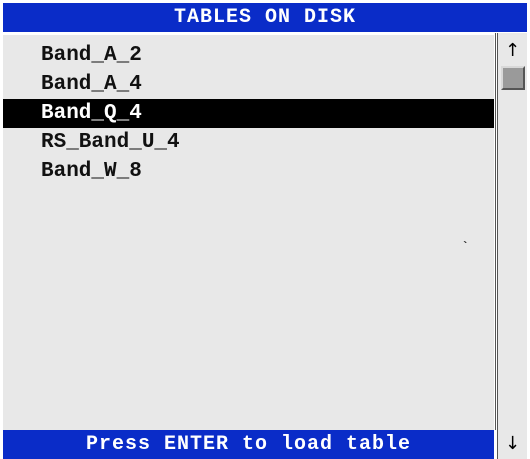  Describe the element at coordinates (248, 171) in the screenshot. I see `list-item-band-w-8: Band_W_8` at that location.